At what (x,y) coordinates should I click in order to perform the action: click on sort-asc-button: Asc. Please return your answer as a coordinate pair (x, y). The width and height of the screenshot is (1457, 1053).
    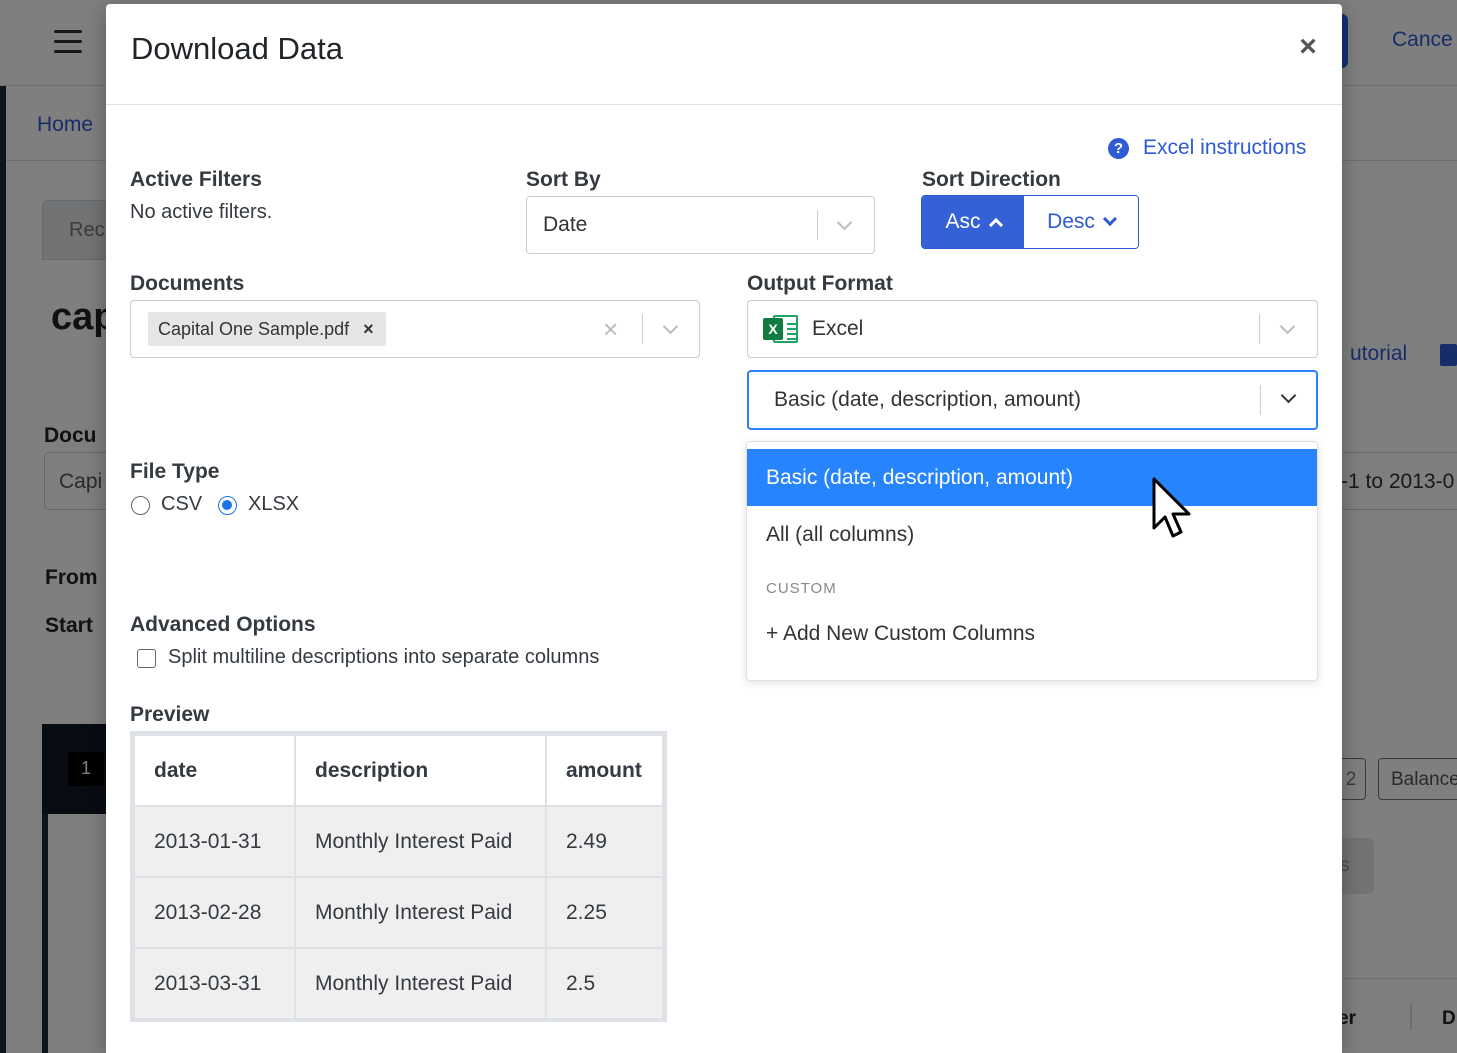
    Looking at the image, I should click on (973, 222).